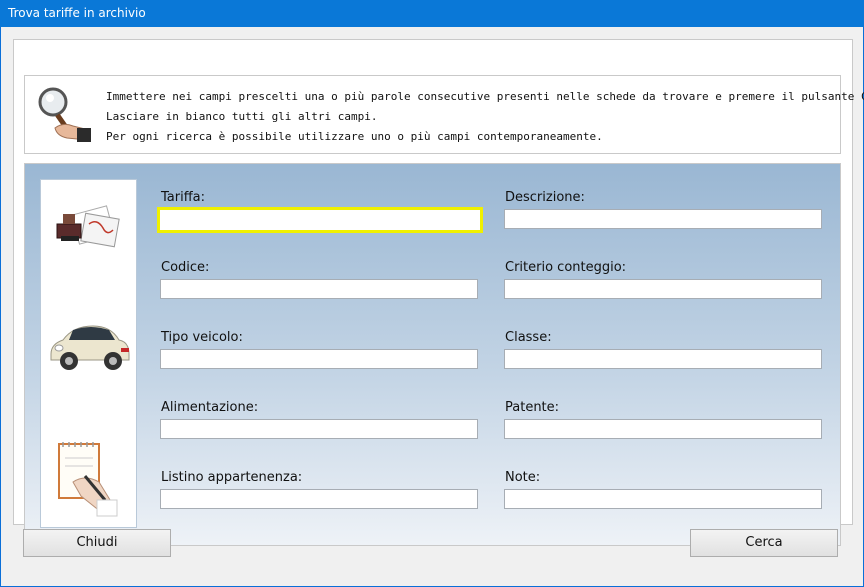 This screenshot has height=587, width=864. I want to click on tariffa-input, so click(320, 220).